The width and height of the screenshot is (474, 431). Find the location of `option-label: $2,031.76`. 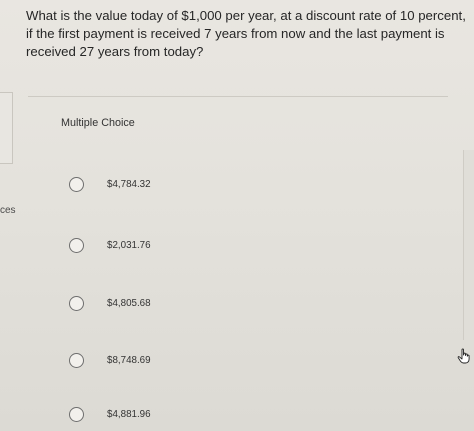

option-label: $2,031.76 is located at coordinates (129, 245).